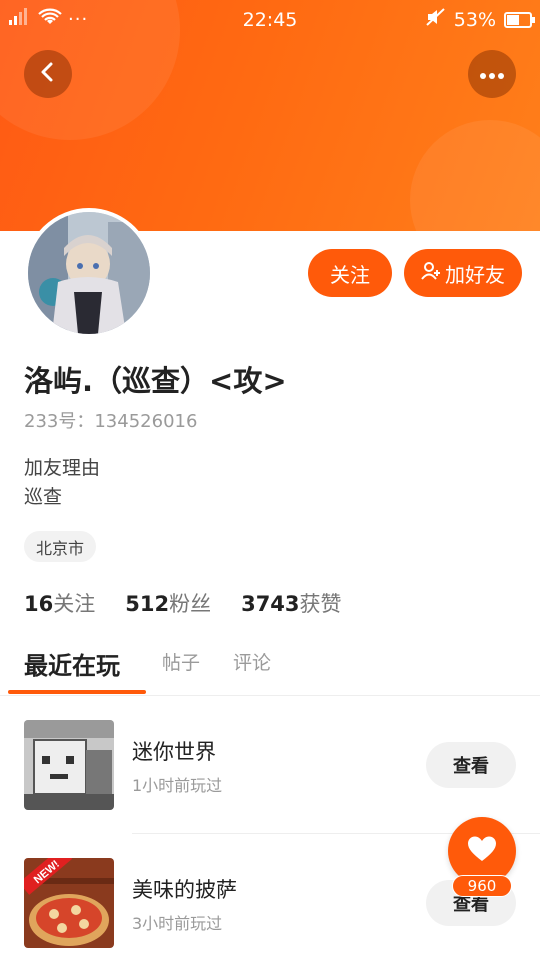 Image resolution: width=540 pixels, height=960 pixels. I want to click on view-button-label: 查看, so click(471, 766).